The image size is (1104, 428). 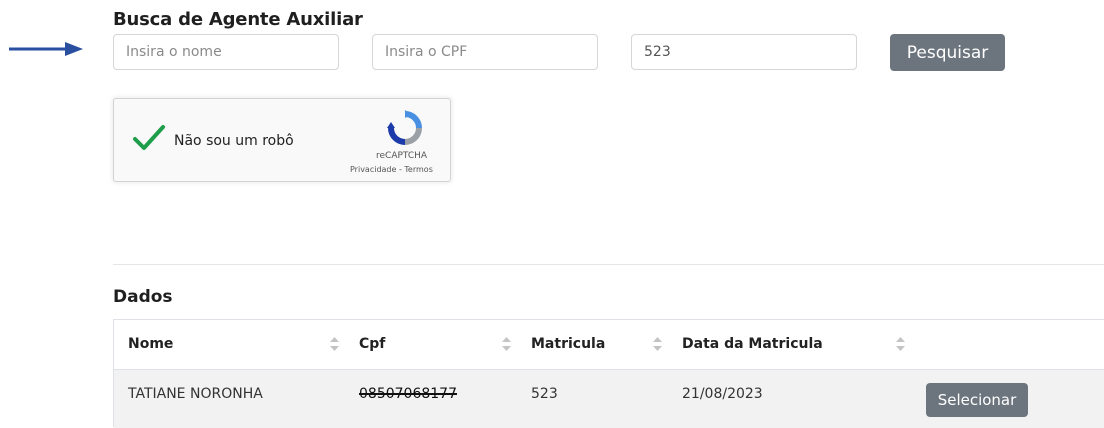 What do you see at coordinates (404, 127) in the screenshot?
I see `recaptcha-logo-icon` at bounding box center [404, 127].